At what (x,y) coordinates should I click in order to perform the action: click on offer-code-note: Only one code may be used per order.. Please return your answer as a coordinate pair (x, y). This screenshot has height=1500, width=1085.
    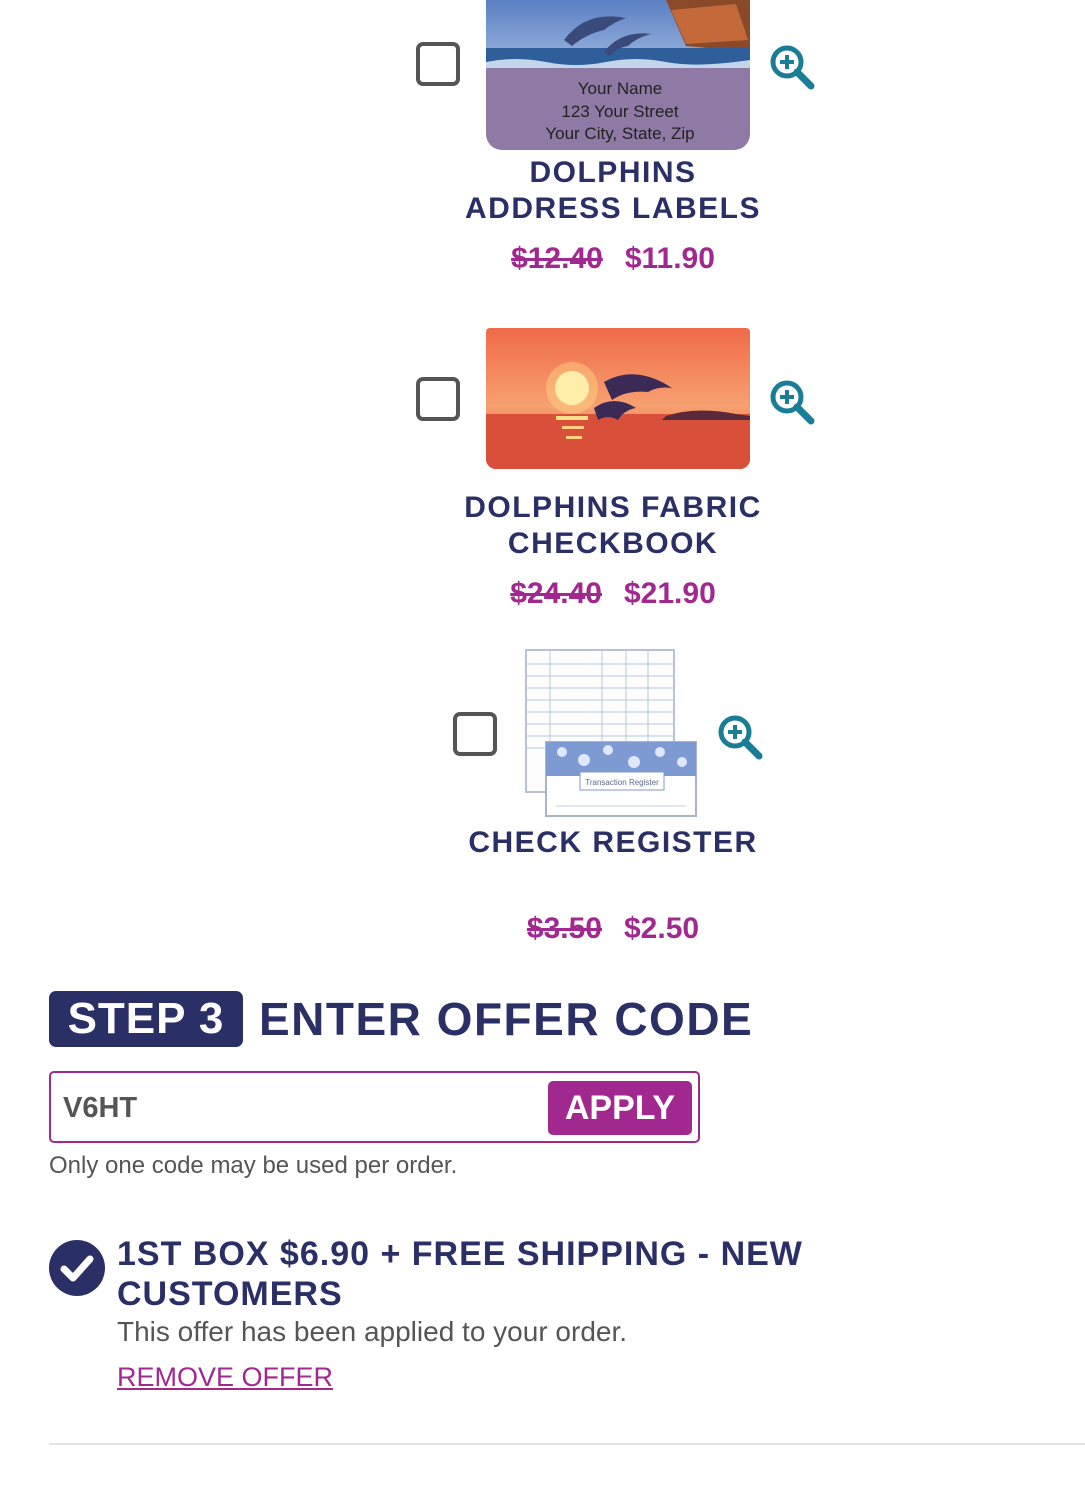
    Looking at the image, I should click on (253, 1165).